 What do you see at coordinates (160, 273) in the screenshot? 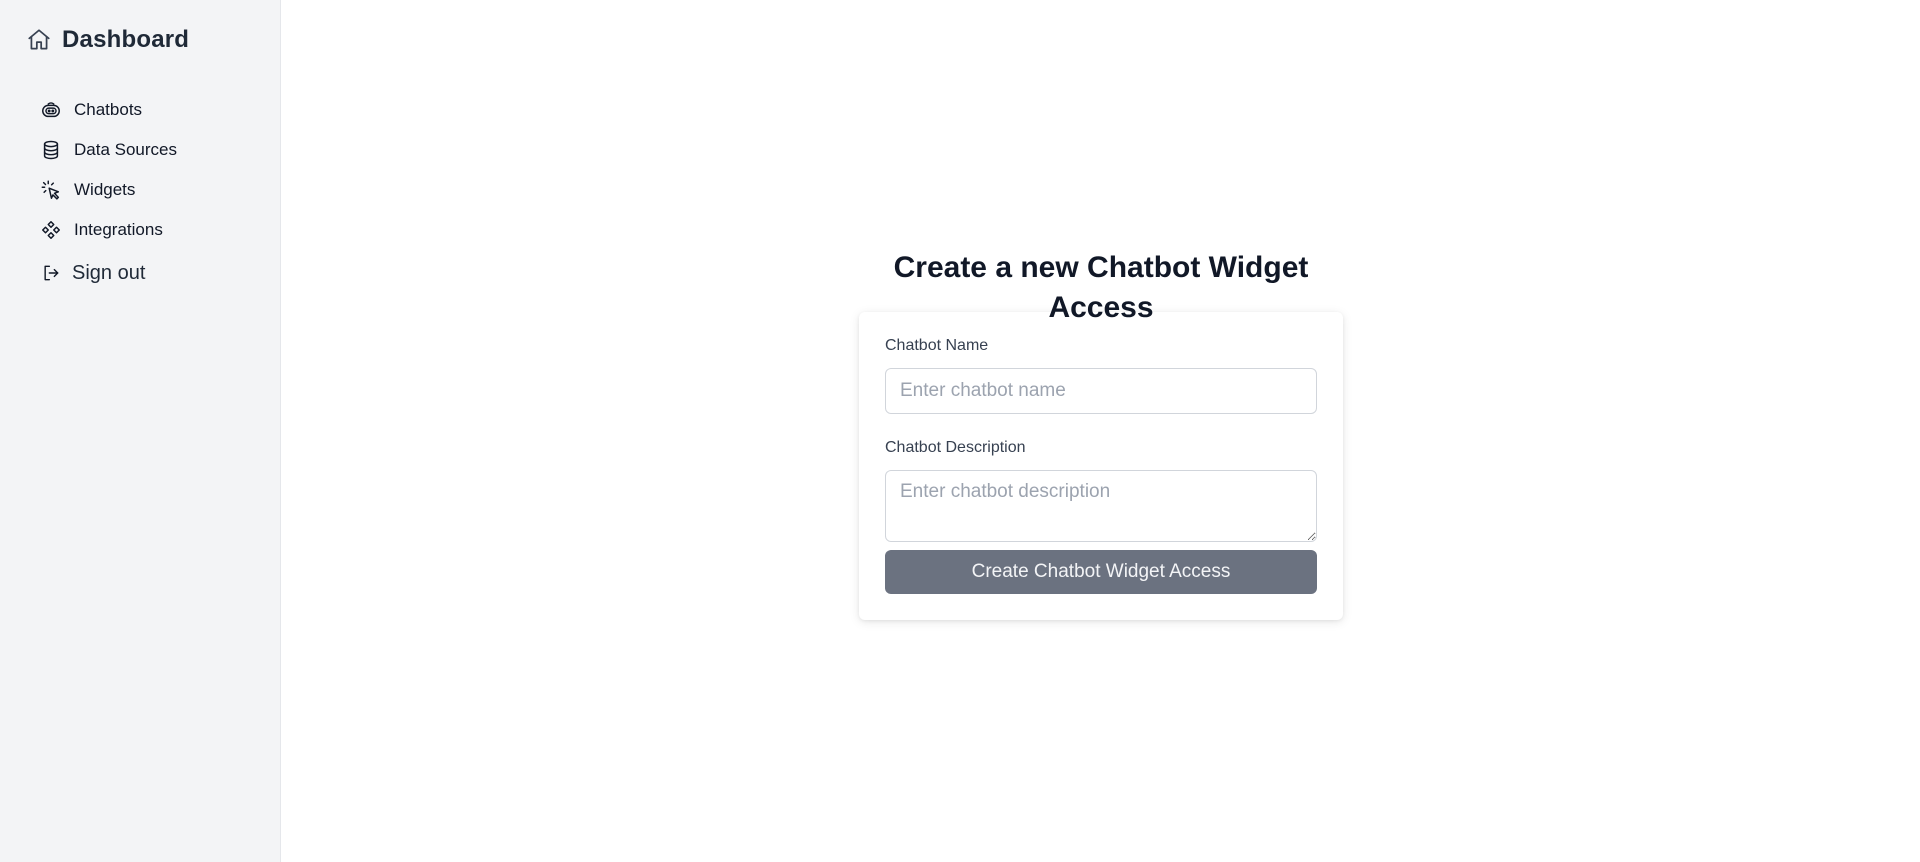
I see `sign-out-button: Sign out` at bounding box center [160, 273].